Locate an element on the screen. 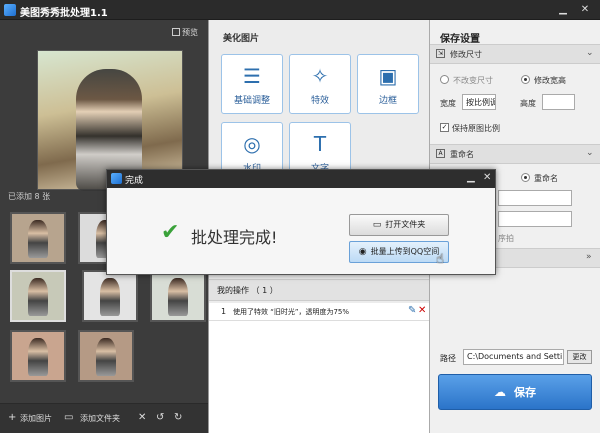 The height and width of the screenshot is (433, 600). delete-icon: ✕ is located at coordinates (422, 310).